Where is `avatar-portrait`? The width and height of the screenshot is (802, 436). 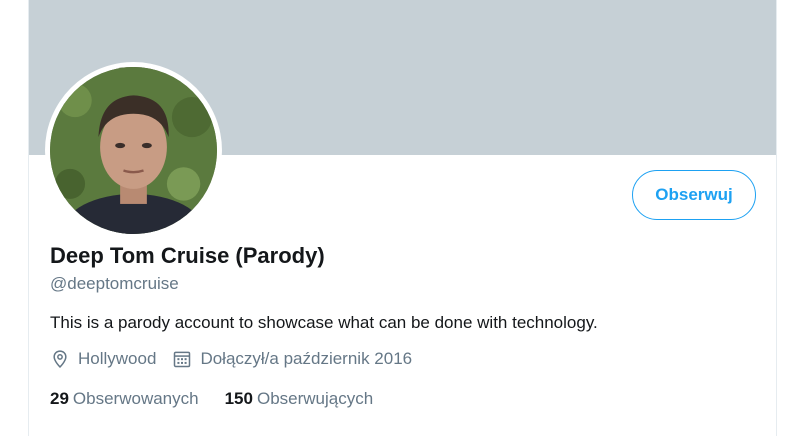 avatar-portrait is located at coordinates (133, 150).